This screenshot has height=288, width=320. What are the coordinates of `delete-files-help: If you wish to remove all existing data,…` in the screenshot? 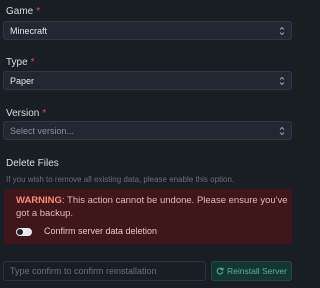 It's located at (120, 179).